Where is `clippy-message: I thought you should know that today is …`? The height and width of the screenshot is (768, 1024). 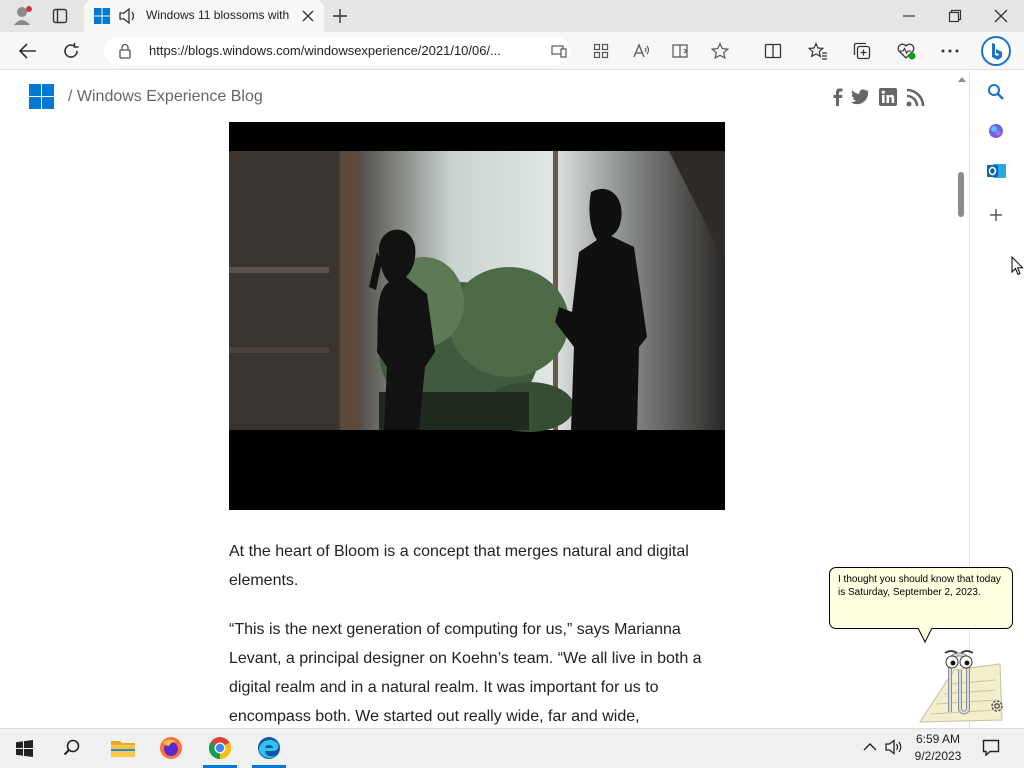
clippy-message: I thought you should know that today is … is located at coordinates (919, 586).